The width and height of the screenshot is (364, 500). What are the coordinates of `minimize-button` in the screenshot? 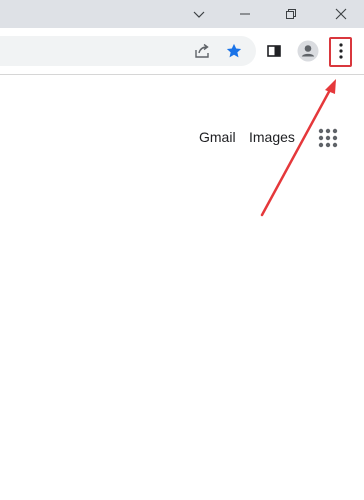 It's located at (245, 14).